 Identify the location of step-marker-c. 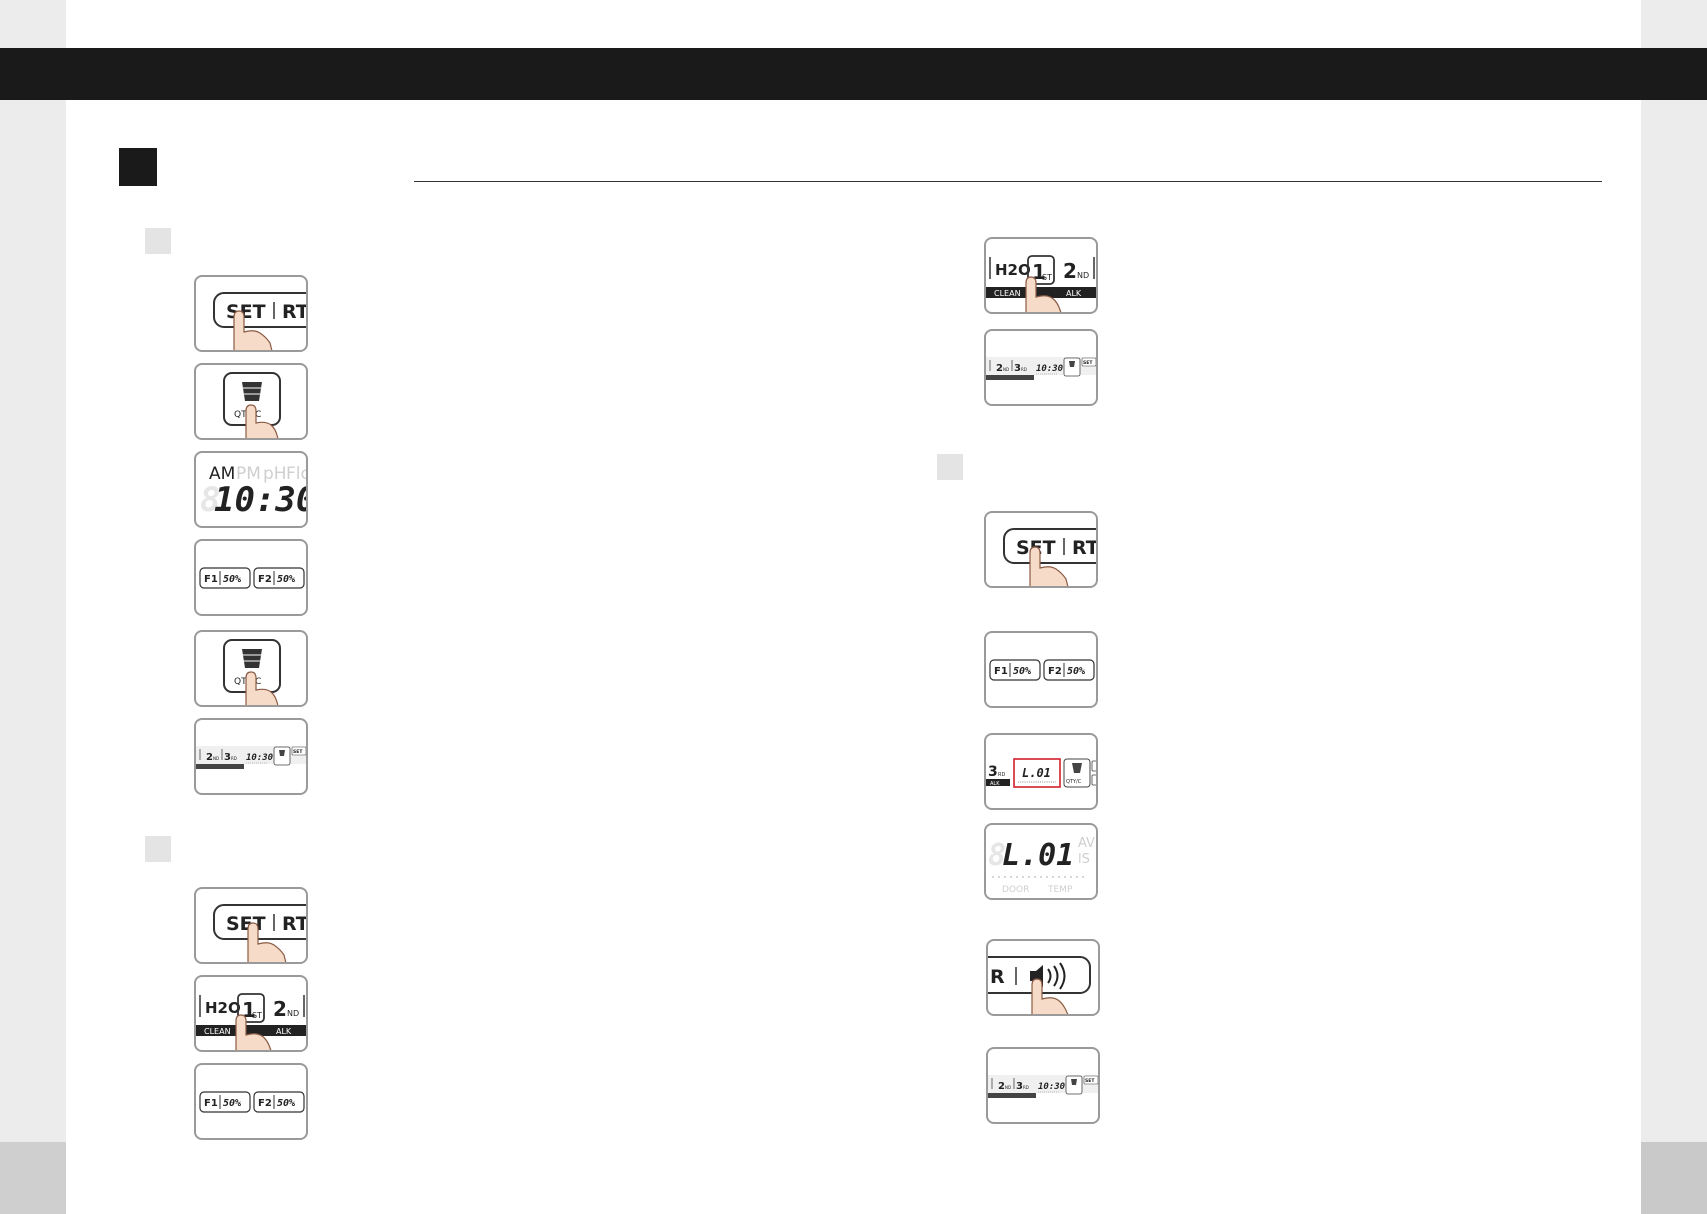
(950, 467).